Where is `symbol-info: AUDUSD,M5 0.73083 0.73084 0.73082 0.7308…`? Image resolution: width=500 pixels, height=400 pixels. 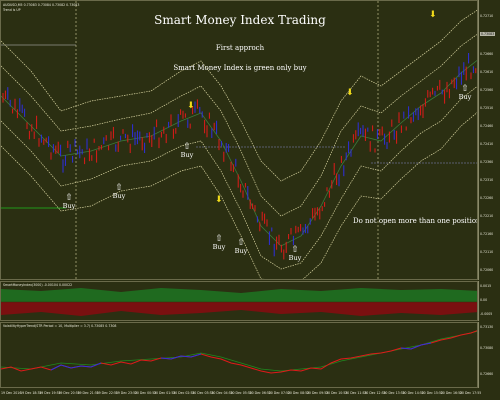
symbol-info: AUDUSD,M5 0.73083 0.73084 0.73082 0.7308… is located at coordinates (41, 5).